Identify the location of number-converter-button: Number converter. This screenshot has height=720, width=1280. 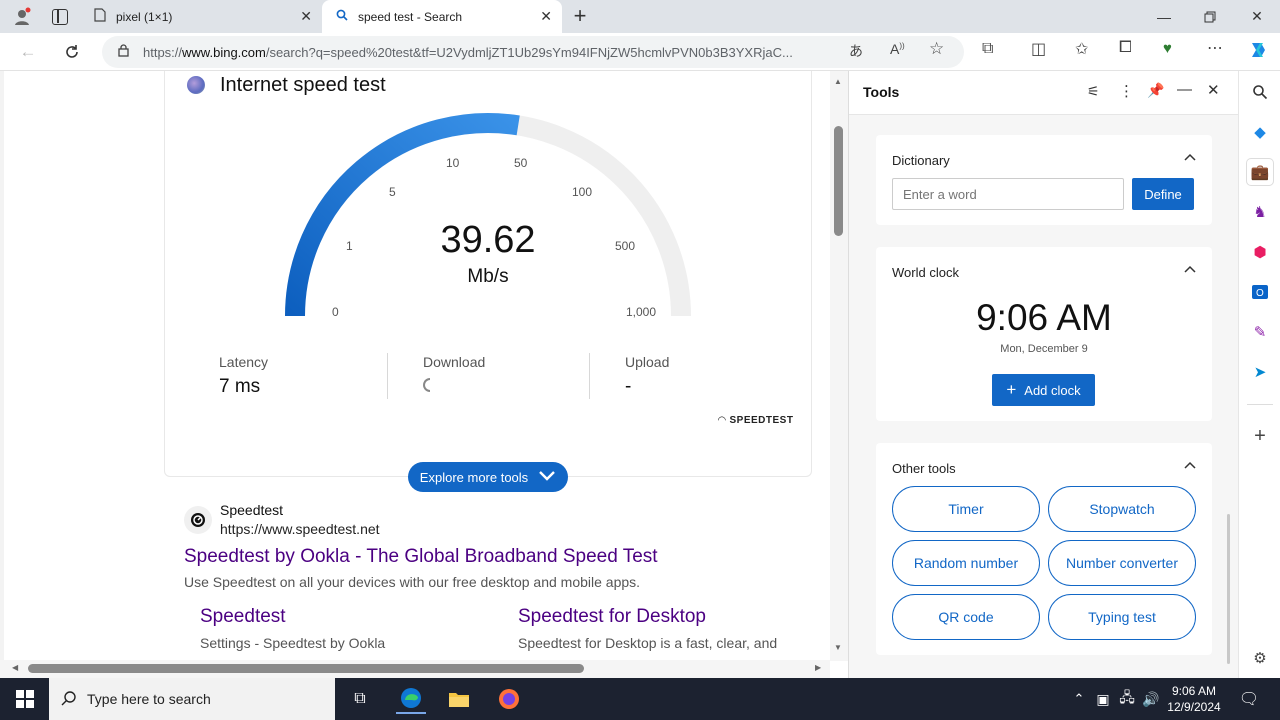
(1122, 563).